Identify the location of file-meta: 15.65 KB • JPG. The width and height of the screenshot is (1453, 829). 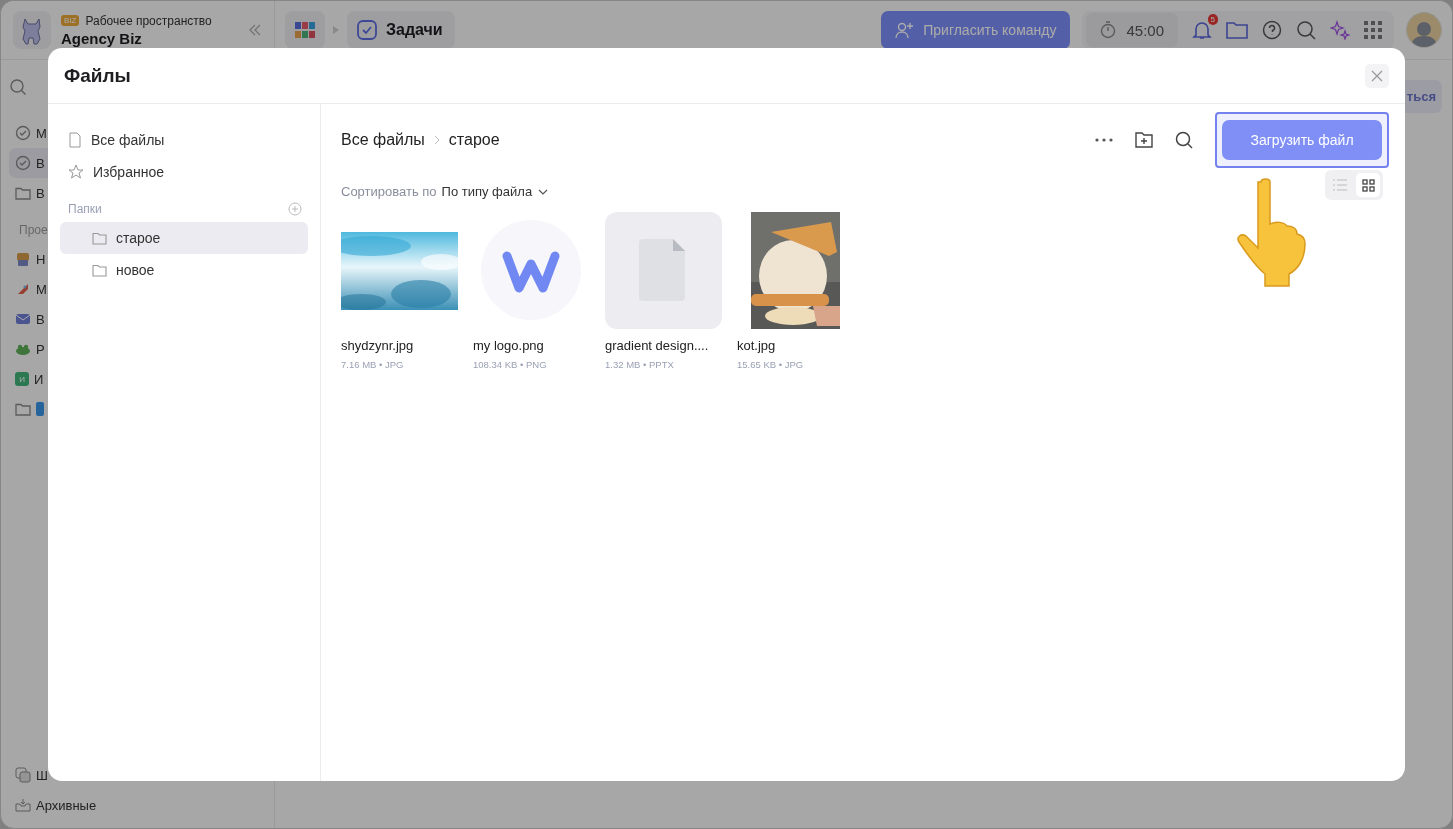
(771, 364).